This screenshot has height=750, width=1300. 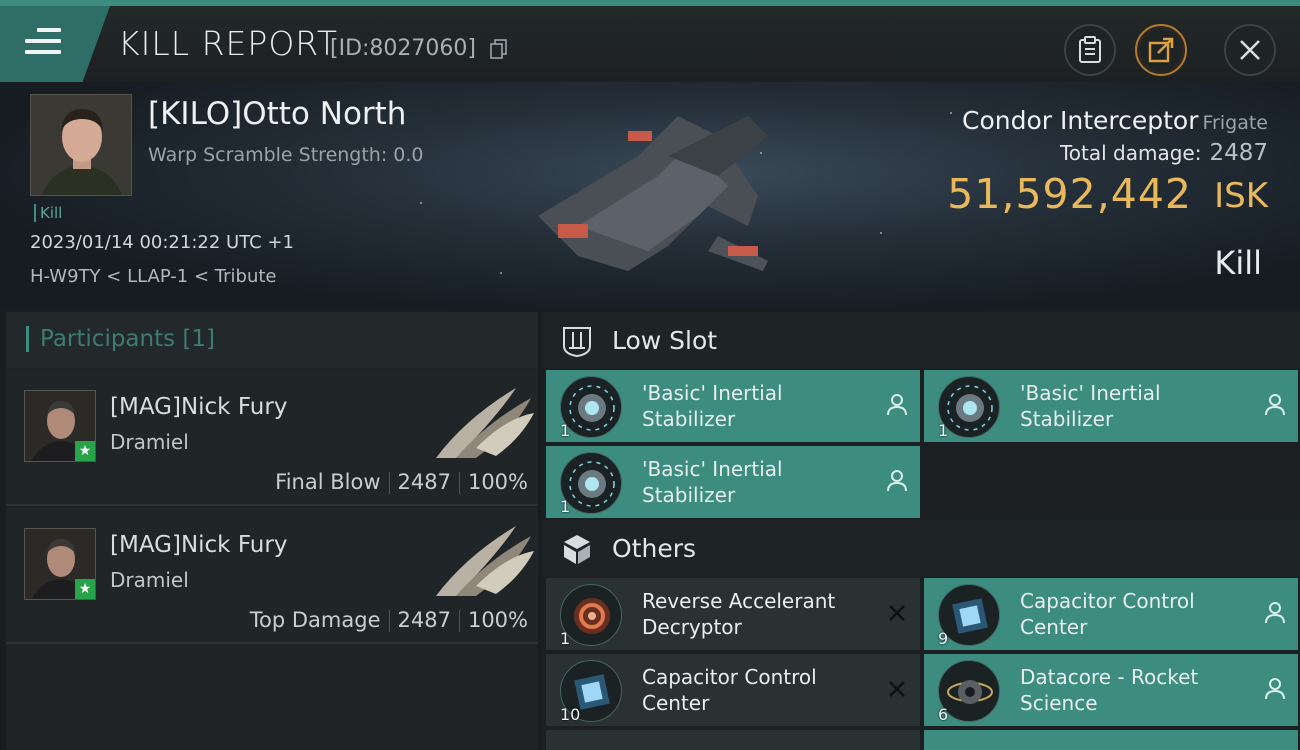 What do you see at coordinates (328, 482) in the screenshot?
I see `participant-role: Final Blow` at bounding box center [328, 482].